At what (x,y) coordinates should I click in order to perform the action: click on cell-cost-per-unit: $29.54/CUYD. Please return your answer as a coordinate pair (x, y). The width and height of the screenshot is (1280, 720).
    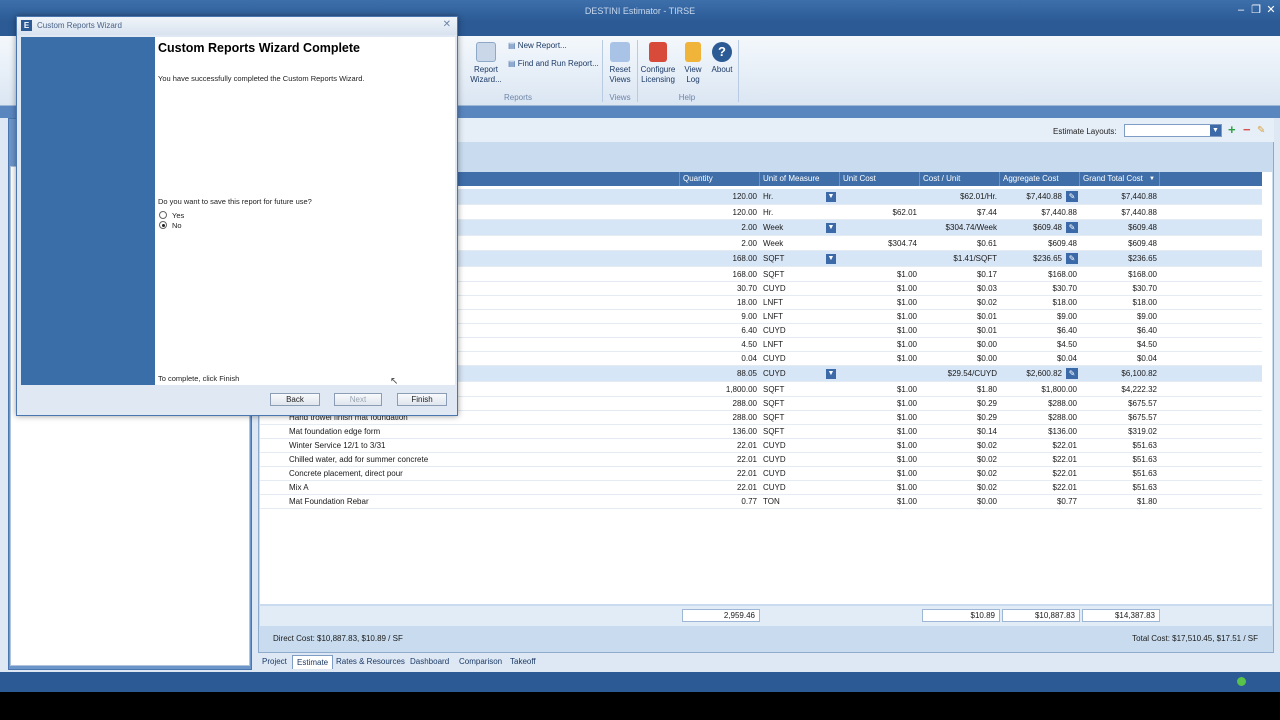
    Looking at the image, I should click on (972, 373).